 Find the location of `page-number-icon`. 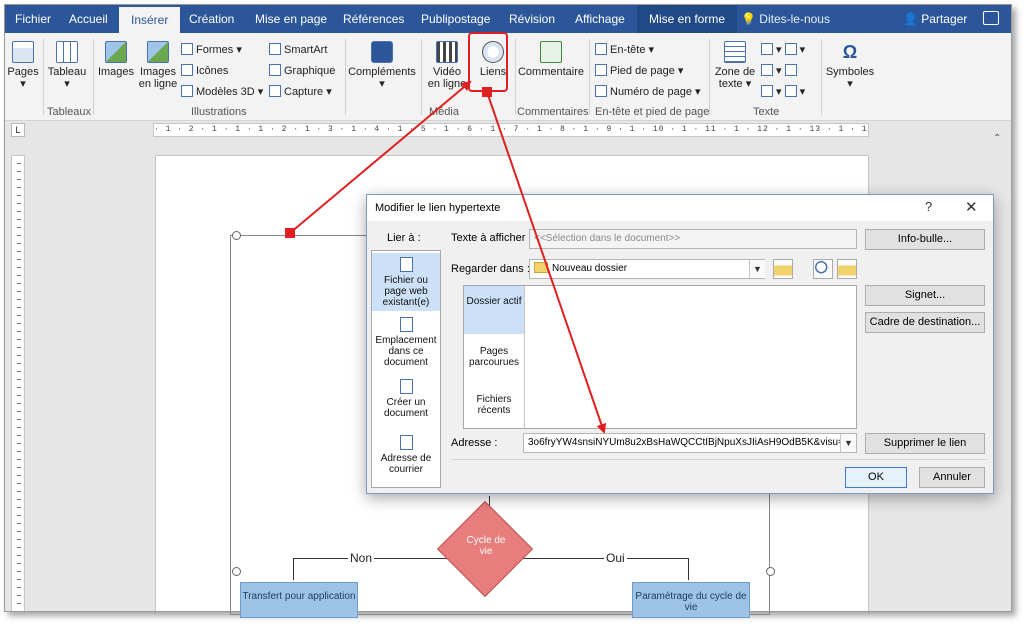

page-number-icon is located at coordinates (601, 91).